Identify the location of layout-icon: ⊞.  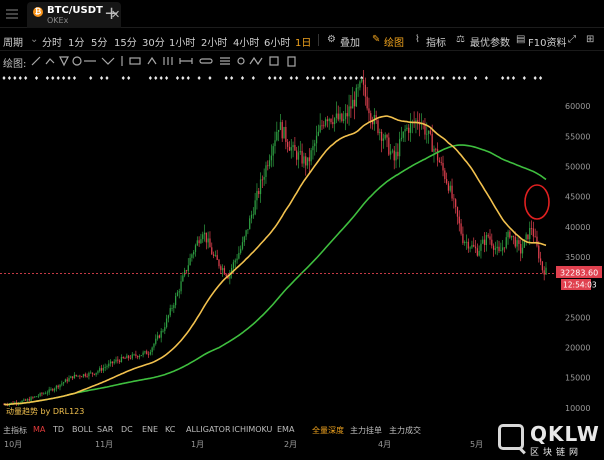
(590, 39).